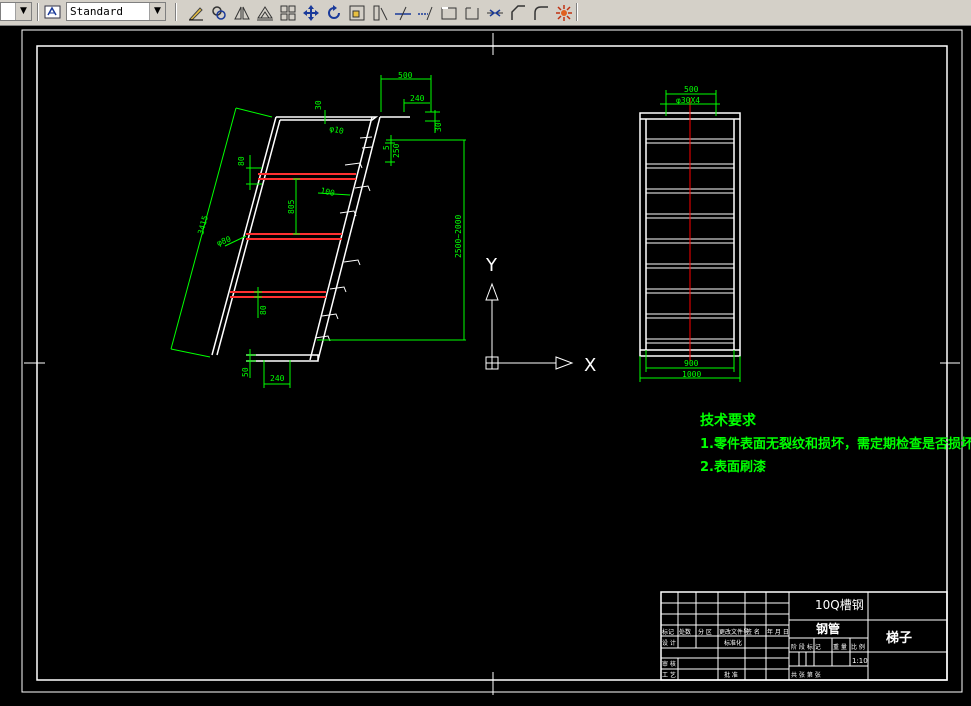 Image resolution: width=971 pixels, height=706 pixels. I want to click on dim-80-low: 80, so click(263, 310).